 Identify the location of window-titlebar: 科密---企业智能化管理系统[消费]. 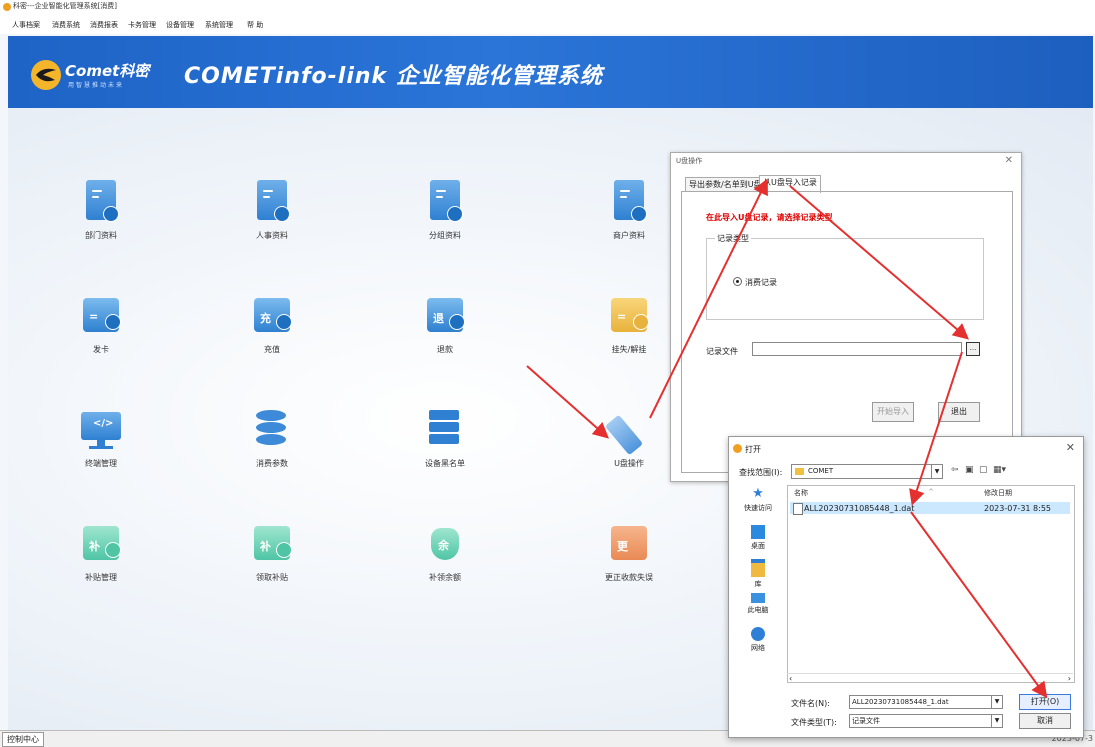
(547, 7).